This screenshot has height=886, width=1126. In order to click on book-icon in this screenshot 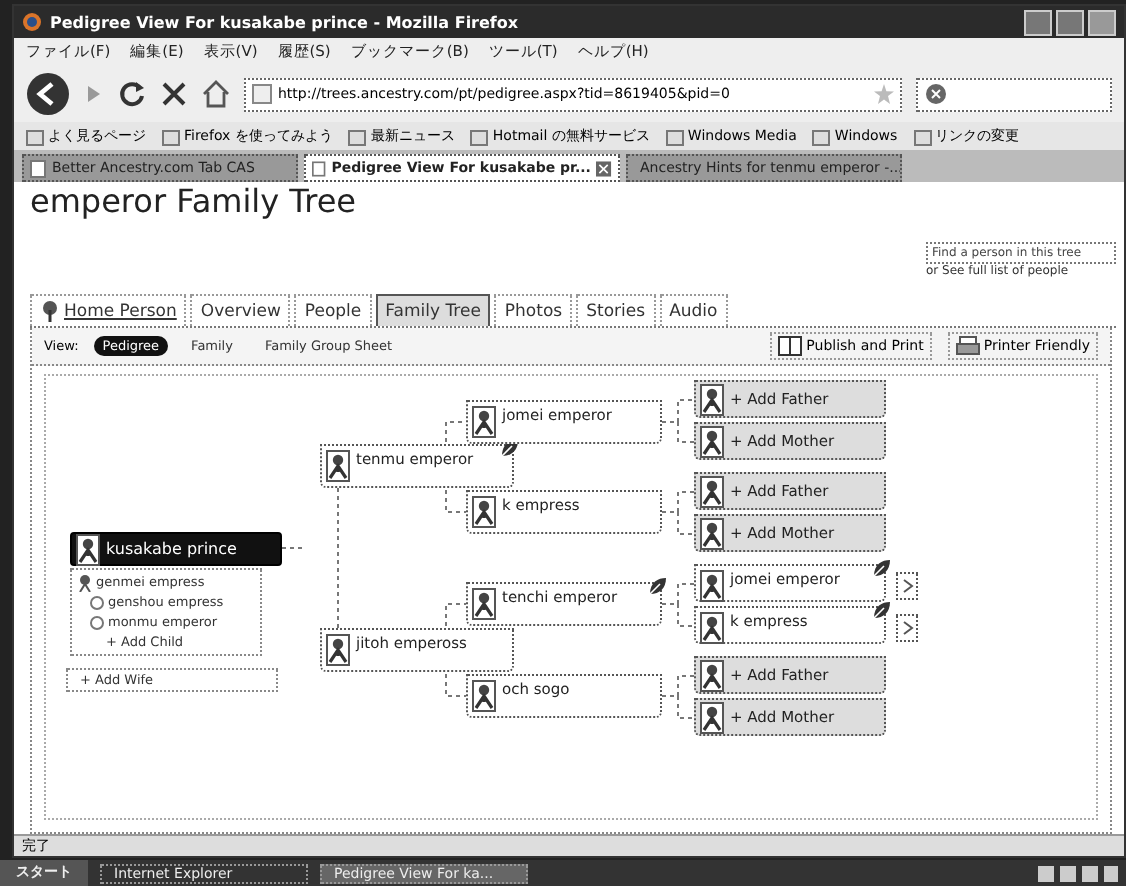, I will do `click(790, 346)`.